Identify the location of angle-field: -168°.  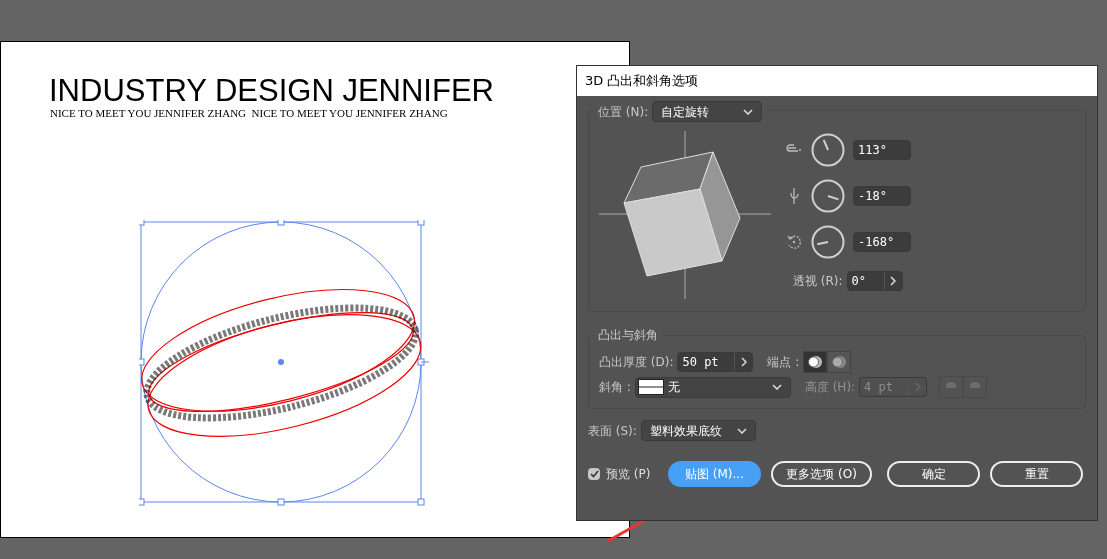
(882, 242).